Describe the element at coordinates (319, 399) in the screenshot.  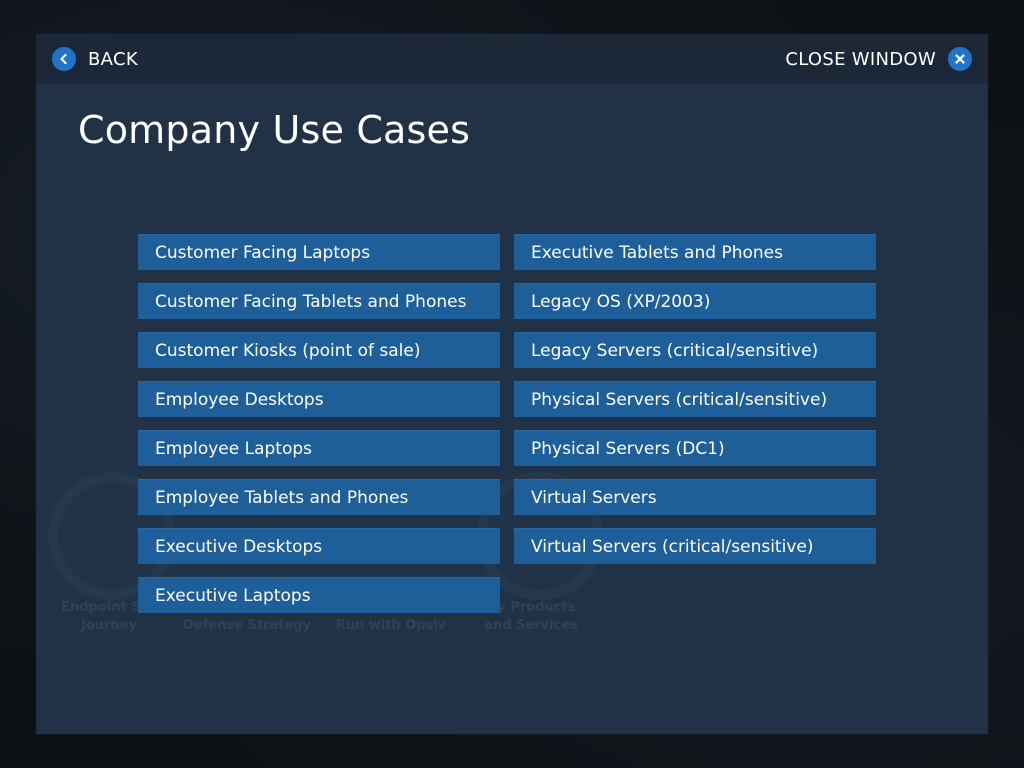
I see `use-case-button: Employee Desktops` at that location.